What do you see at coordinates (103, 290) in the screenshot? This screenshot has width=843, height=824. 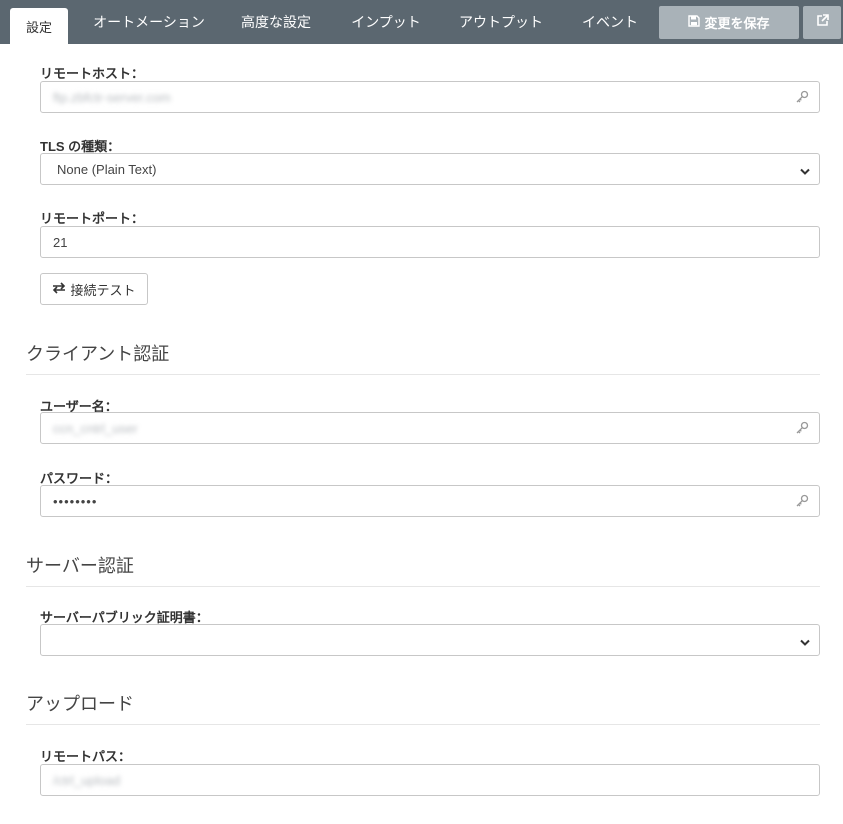 I see `test-connection-label: 接続テスト` at bounding box center [103, 290].